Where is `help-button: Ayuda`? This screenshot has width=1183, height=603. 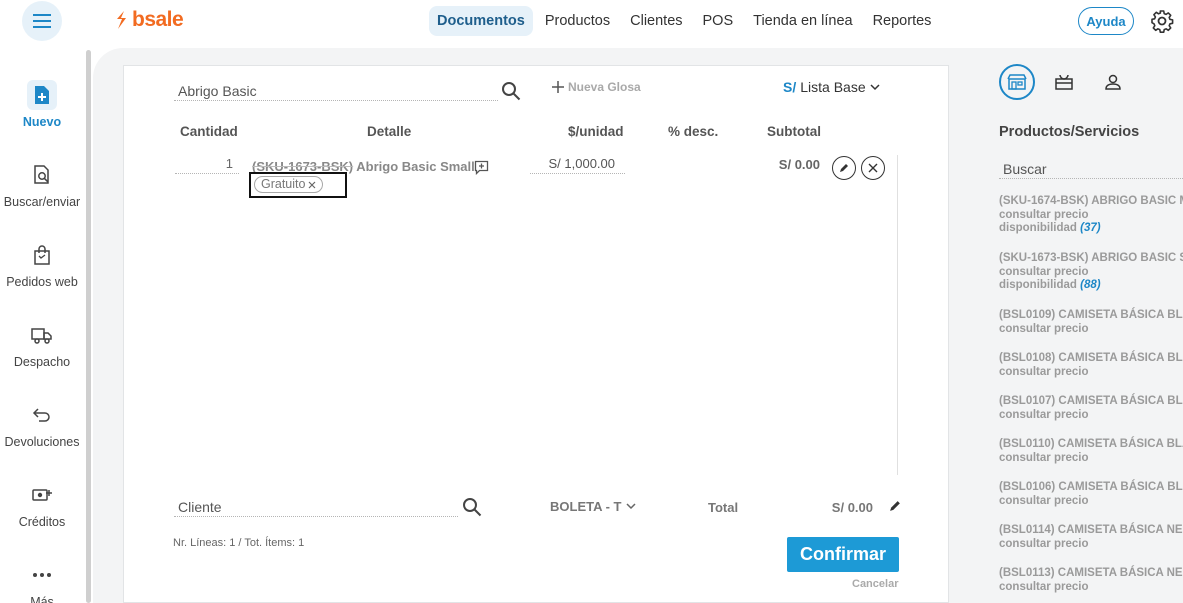 help-button: Ayuda is located at coordinates (1106, 21).